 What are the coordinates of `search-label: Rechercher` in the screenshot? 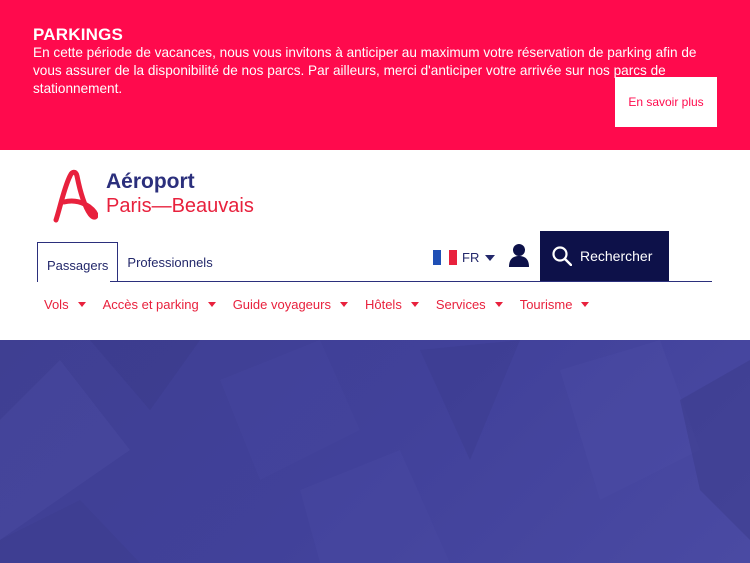 It's located at (616, 256).